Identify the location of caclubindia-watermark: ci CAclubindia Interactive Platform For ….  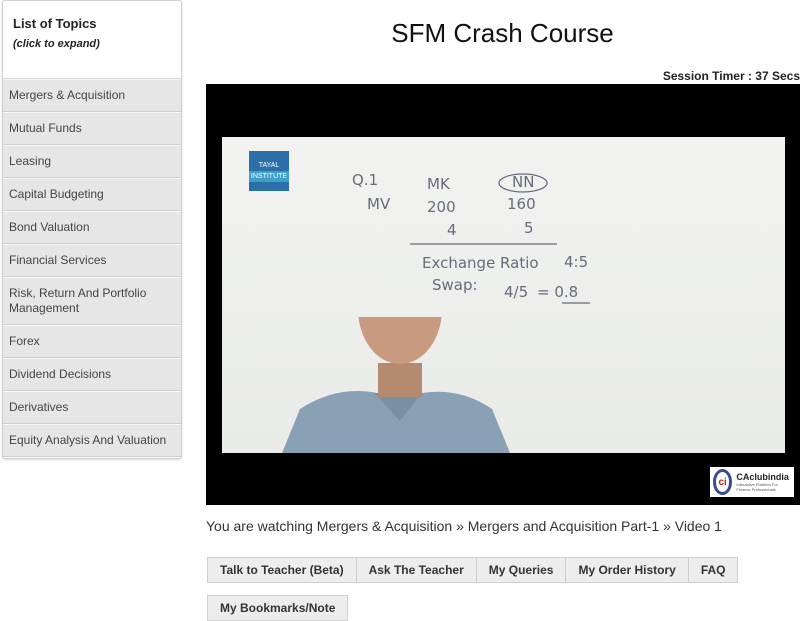
(752, 482).